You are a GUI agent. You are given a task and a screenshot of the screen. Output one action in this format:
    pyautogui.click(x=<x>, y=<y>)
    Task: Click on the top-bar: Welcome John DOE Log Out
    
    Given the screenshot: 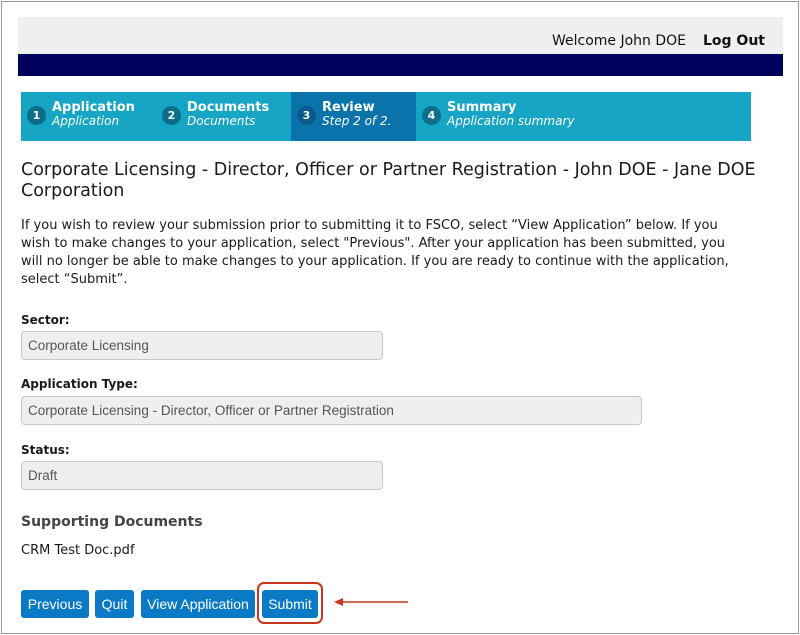 What is the action you would take?
    pyautogui.click(x=400, y=35)
    